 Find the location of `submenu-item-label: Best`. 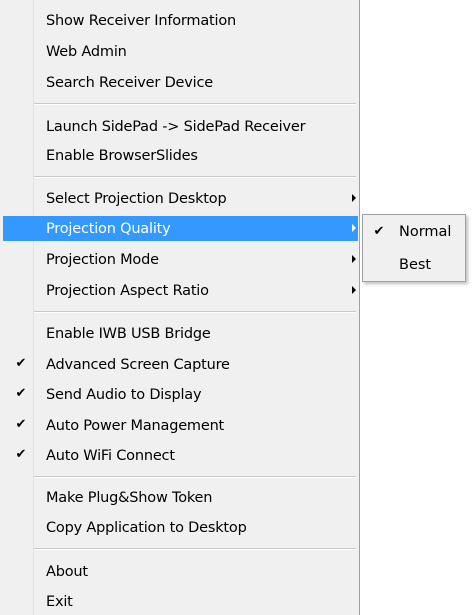

submenu-item-label: Best is located at coordinates (415, 265).